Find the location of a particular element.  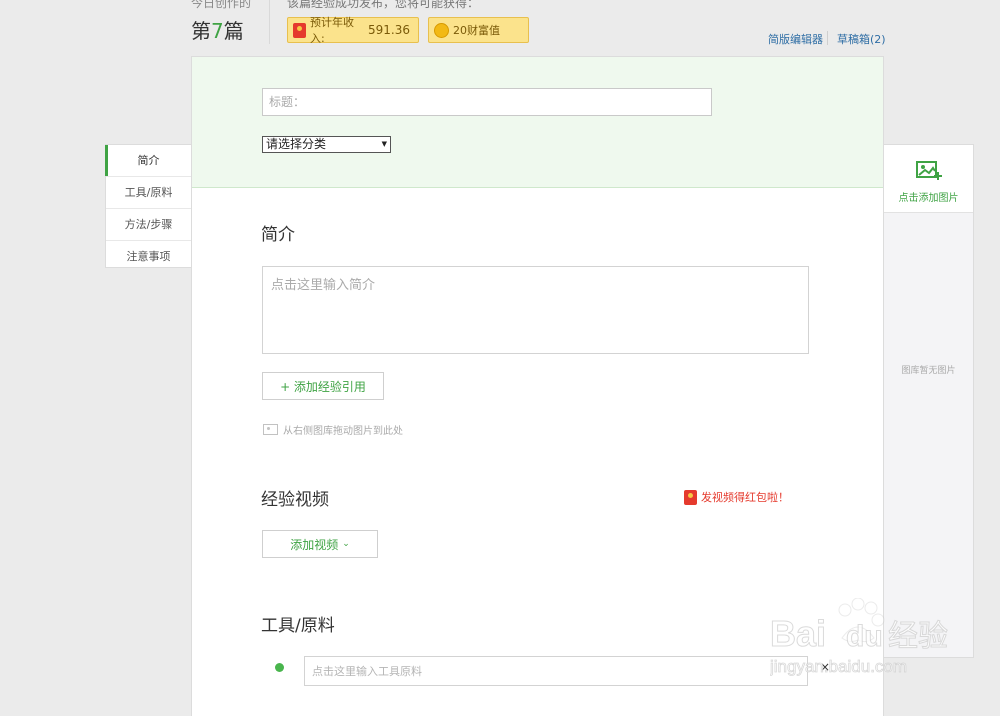

income-label: 预计年收入: is located at coordinates (332, 30).